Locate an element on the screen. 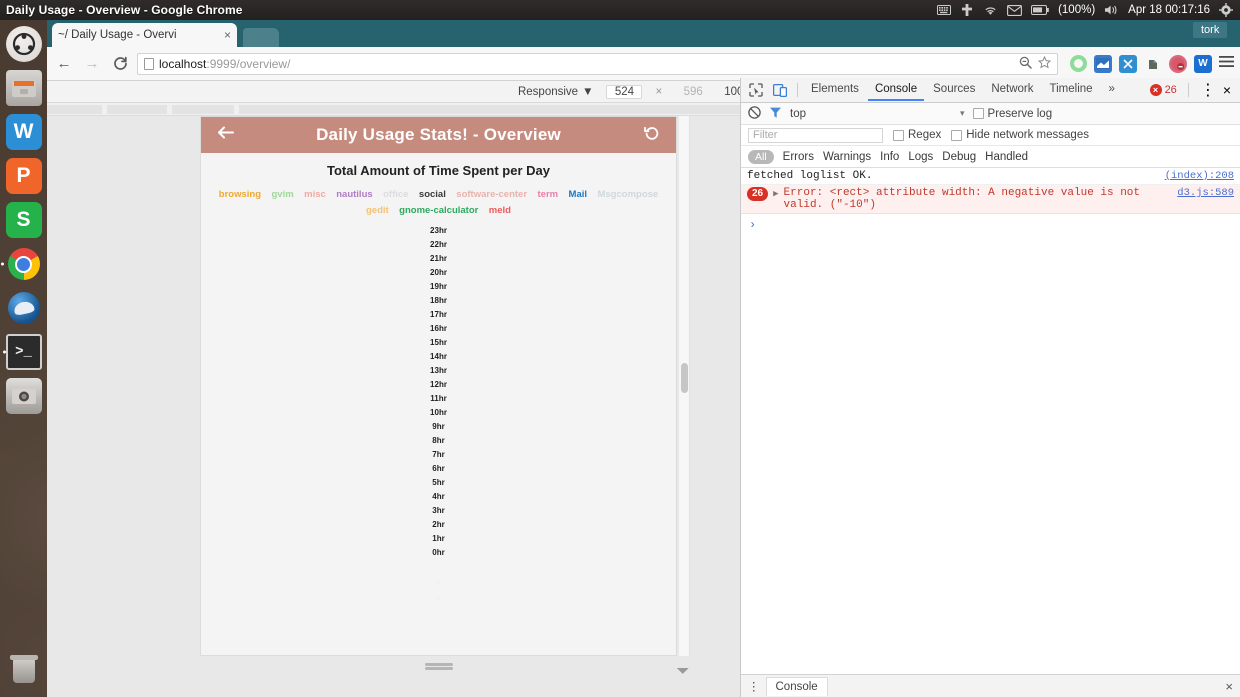 The width and height of the screenshot is (1240, 697). launcher-item-wps-writer: W is located at coordinates (23, 132).